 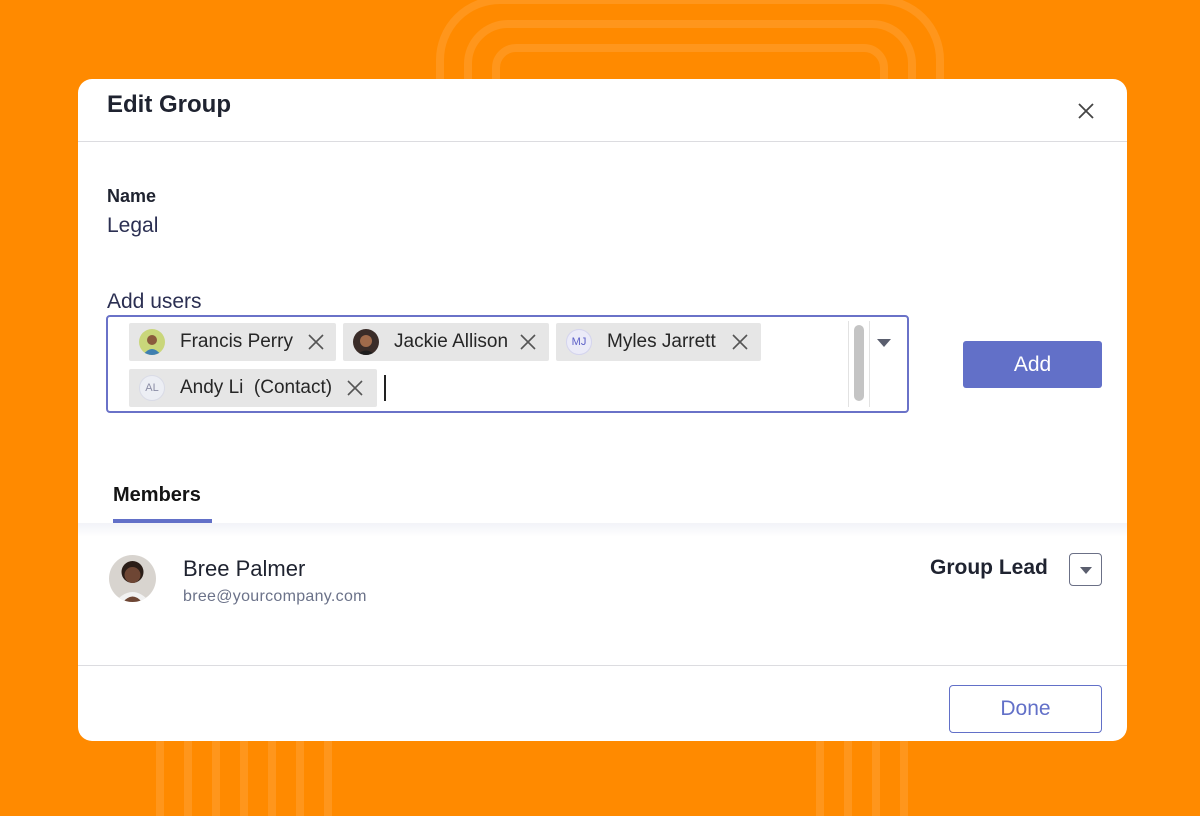 I want to click on user-chip-francis-perry: Francis Perry, so click(x=232, y=342).